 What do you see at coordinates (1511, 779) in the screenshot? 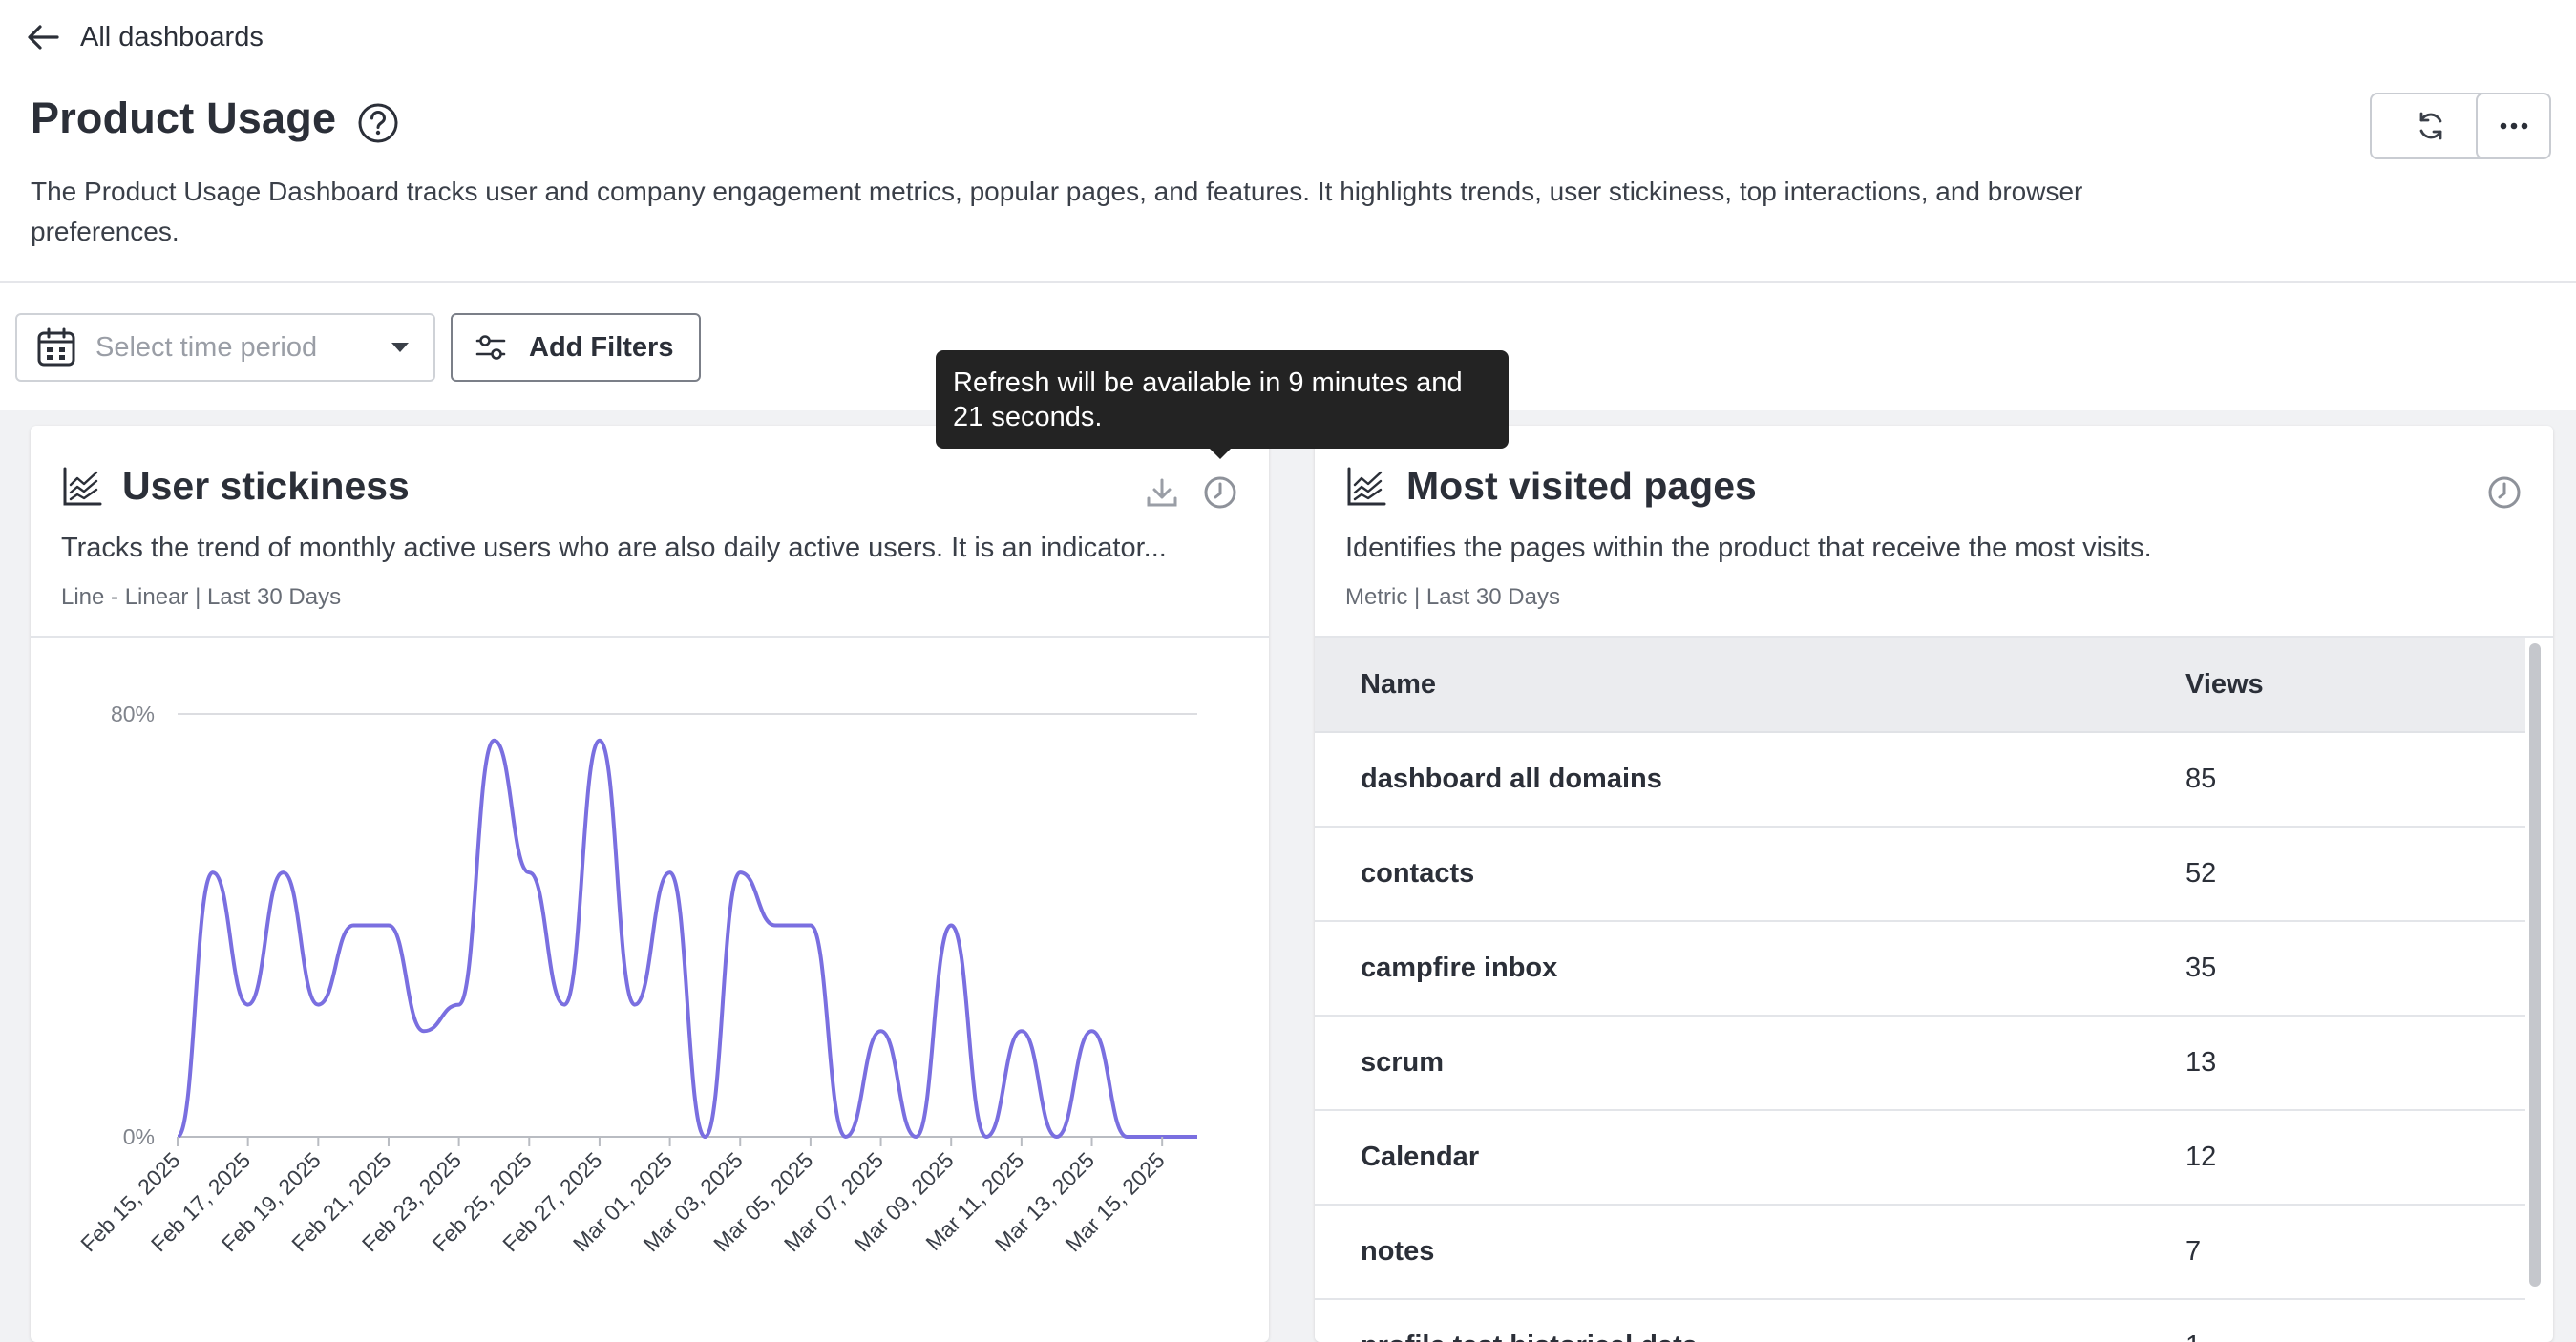
I see `row-name: dashboard all domains` at bounding box center [1511, 779].